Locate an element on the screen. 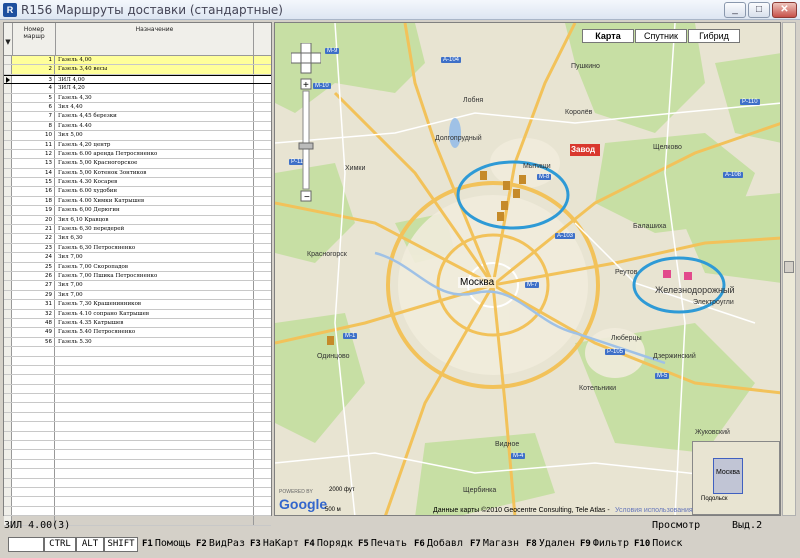 This screenshot has height=558, width=800. key-input-box is located at coordinates (26, 544).